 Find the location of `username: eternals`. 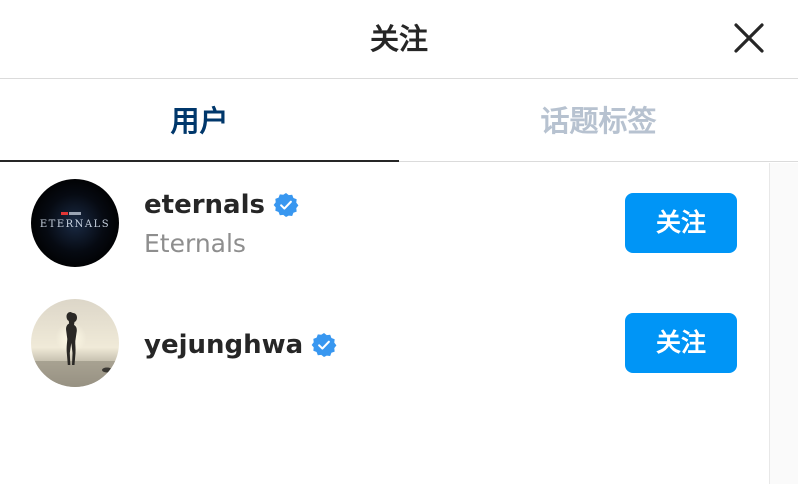

username: eternals is located at coordinates (204, 205).